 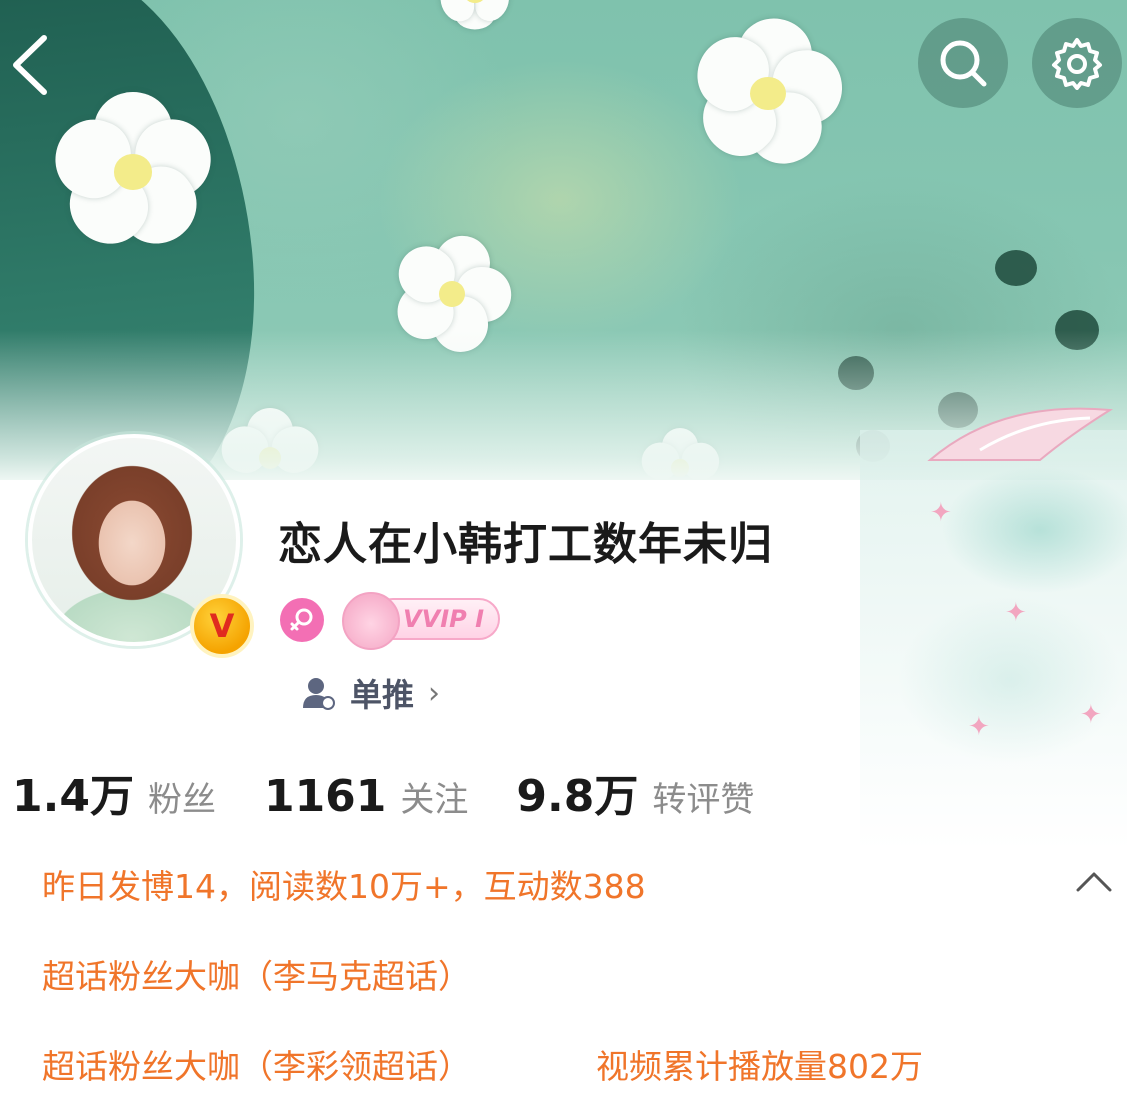 I want to click on daily-activity-info: 昨日发博14，阅读数10万+，互动数388, so click(x=344, y=886).